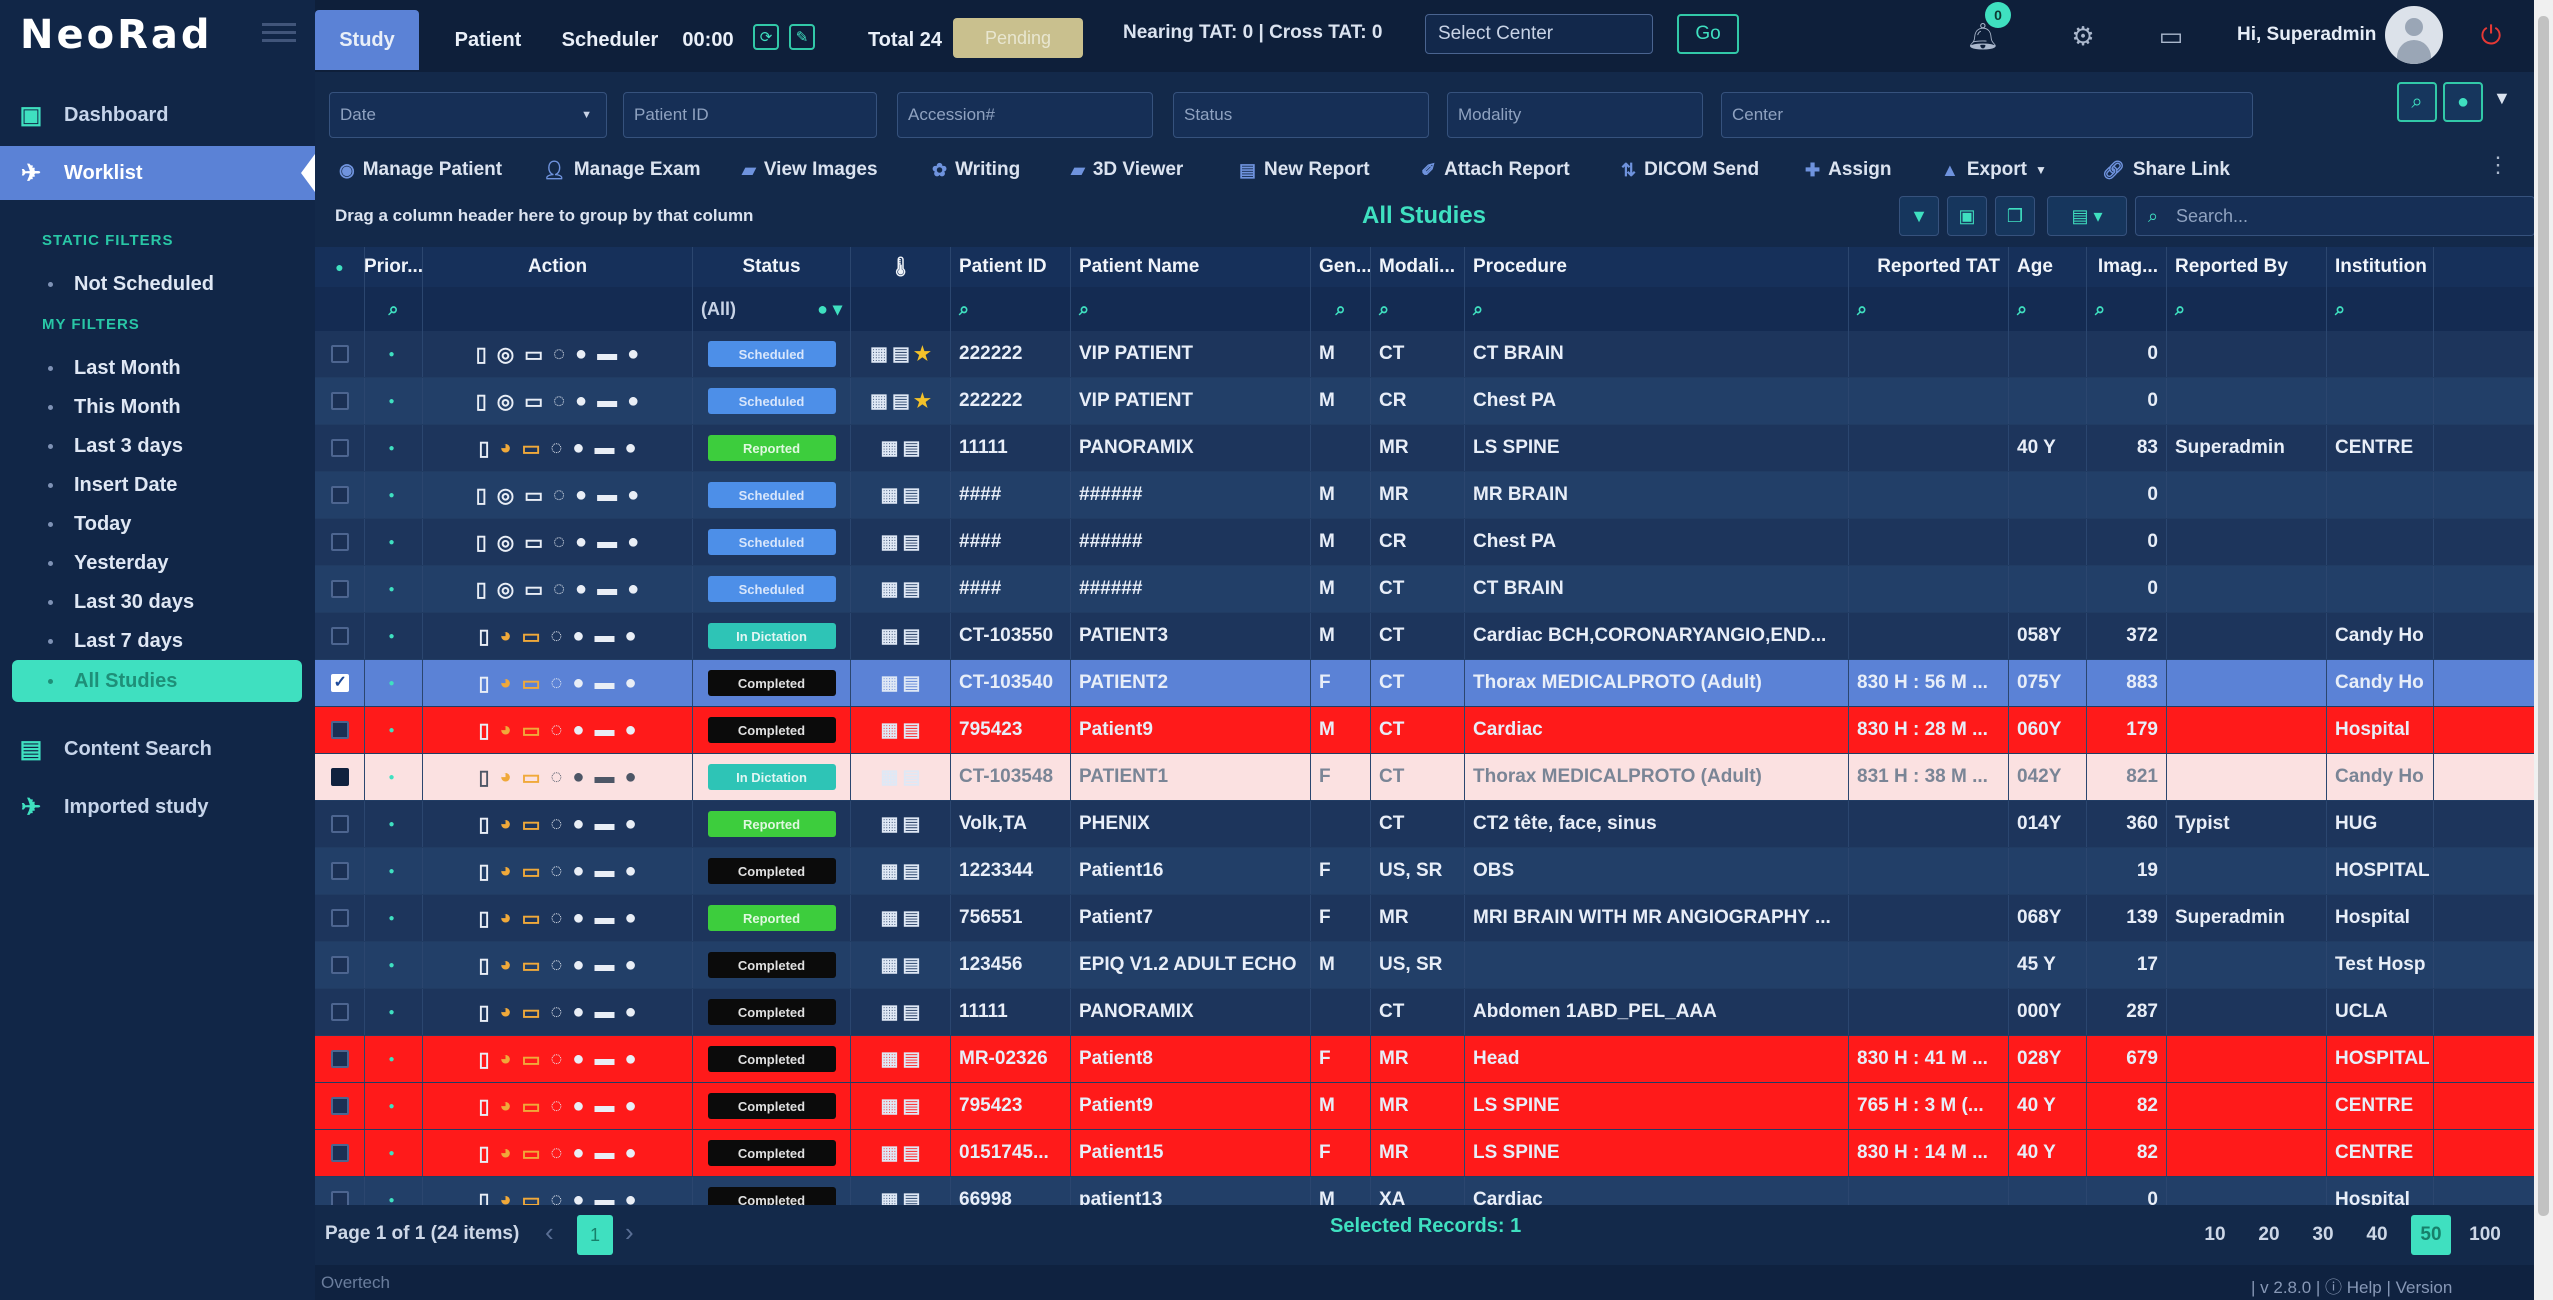 This screenshot has height=1300, width=2553. Describe the element at coordinates (772, 309) in the screenshot. I see `status-filter-select: (All) ● ▾` at that location.